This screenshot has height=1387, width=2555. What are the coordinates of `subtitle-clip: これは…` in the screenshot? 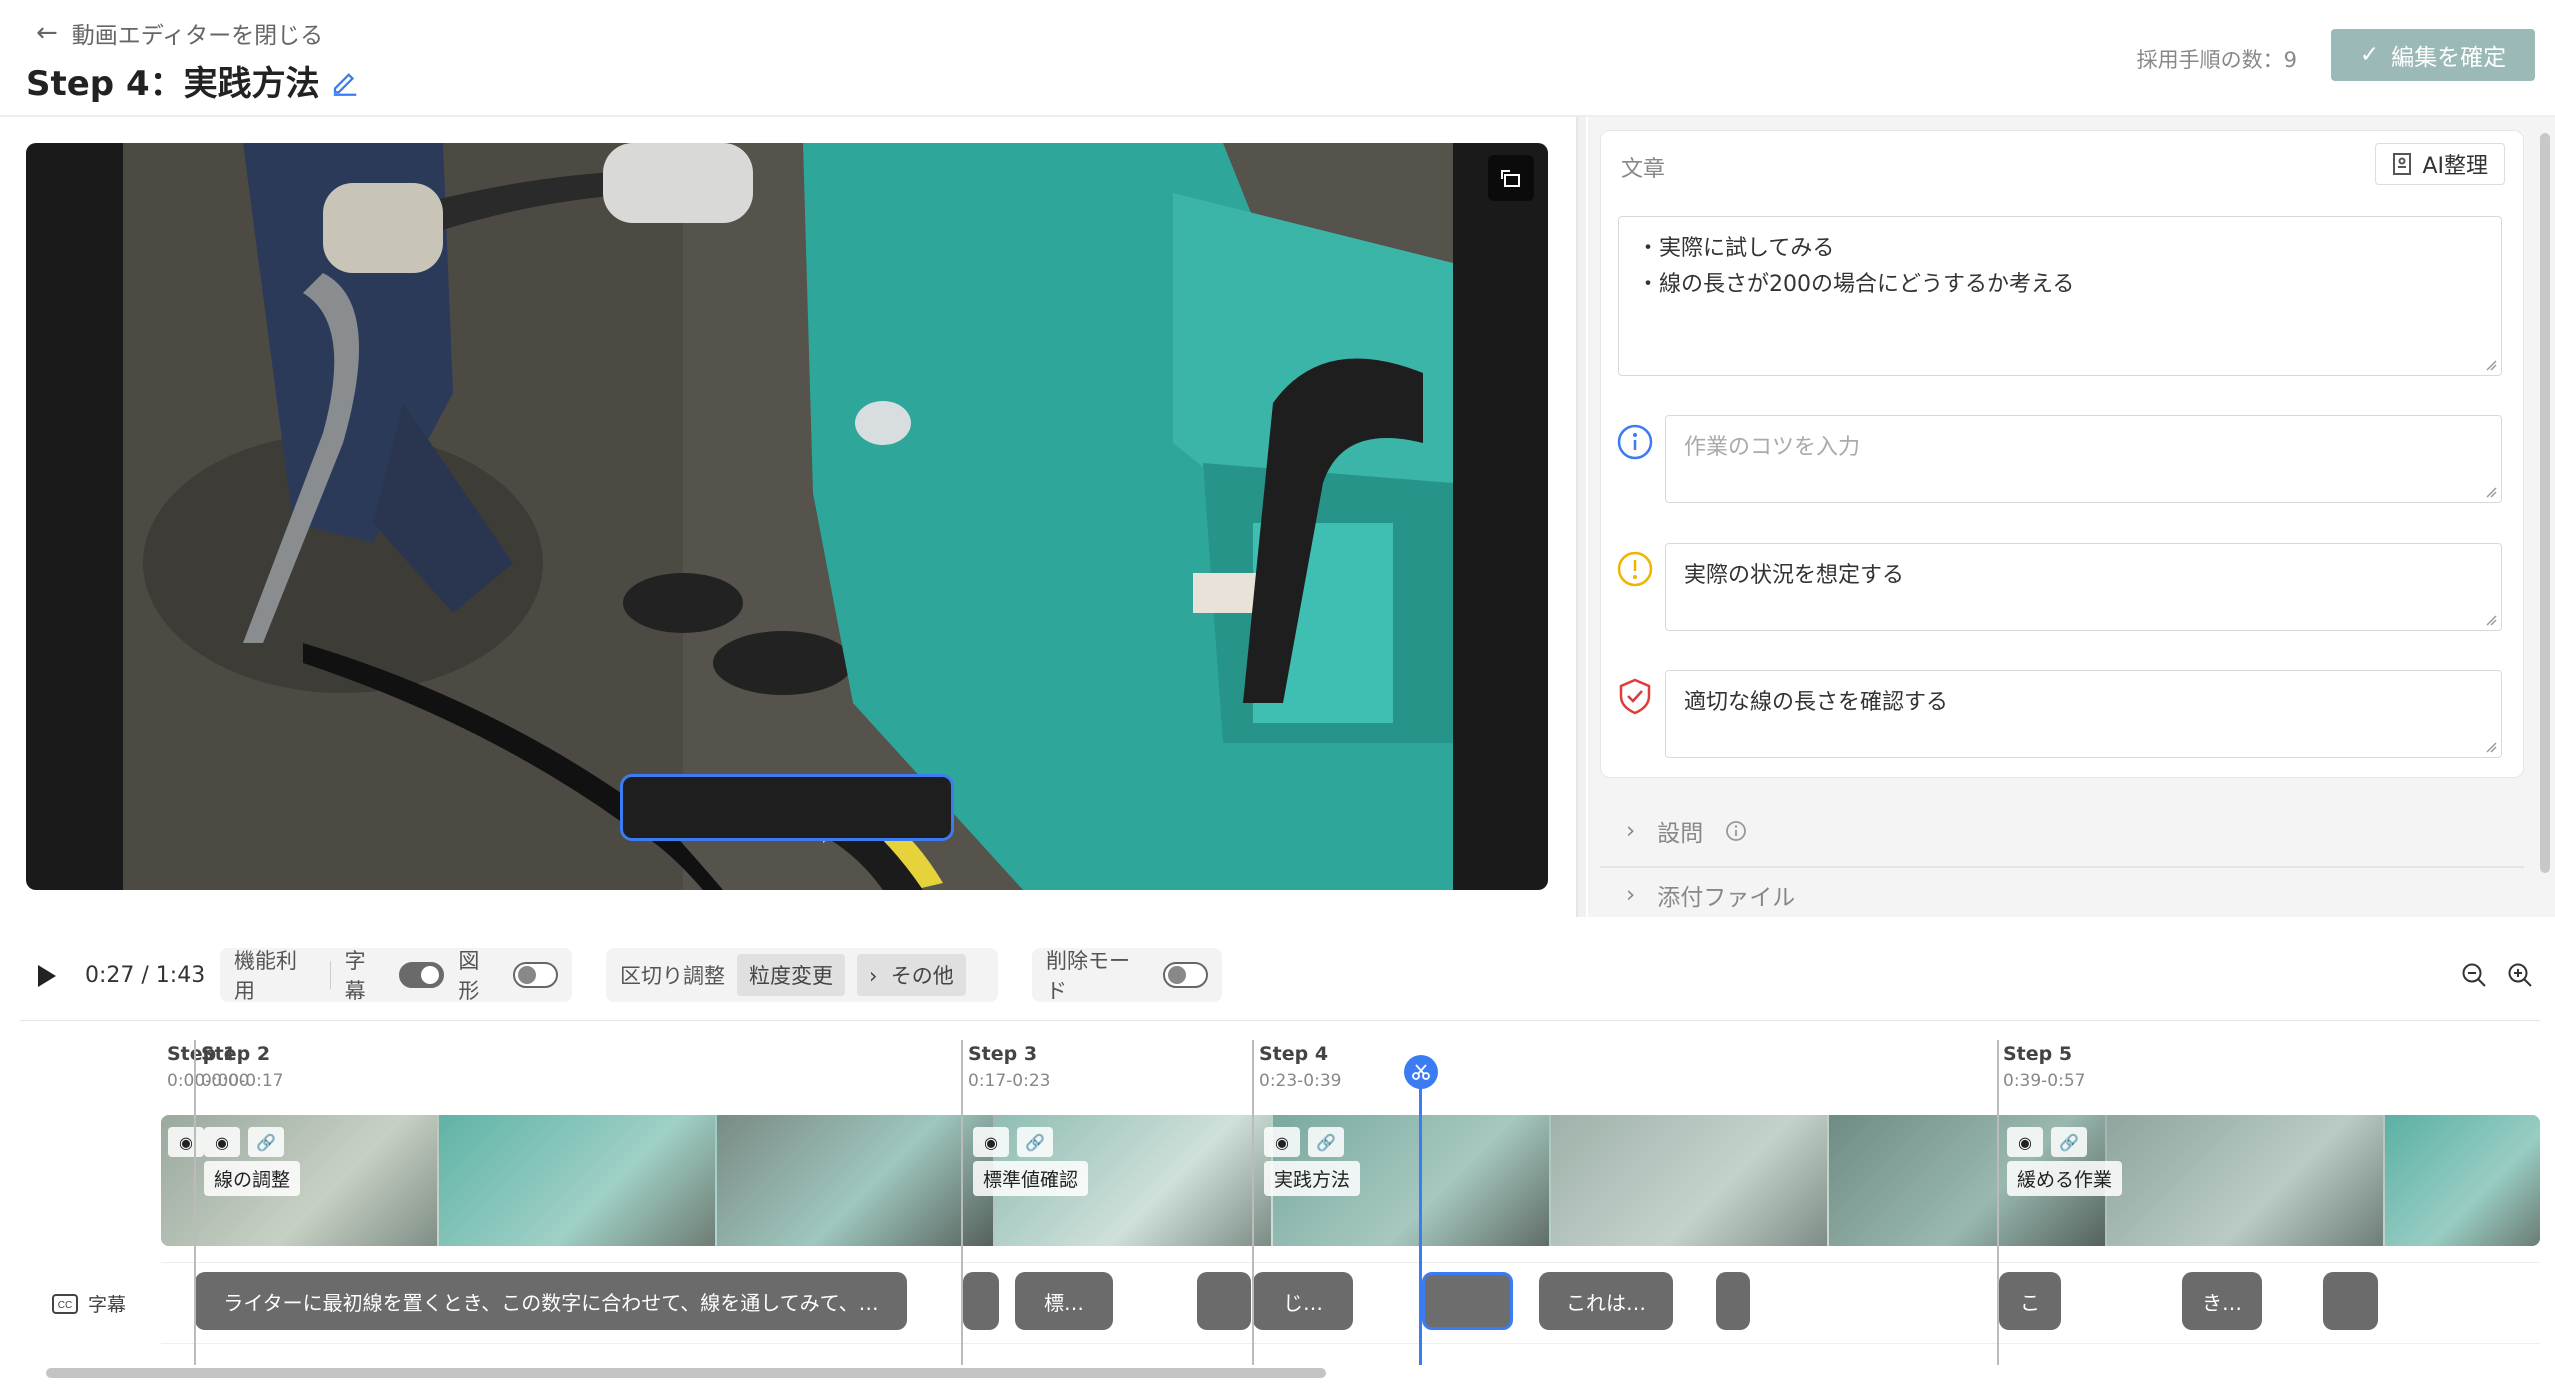 It's located at (1606, 1301).